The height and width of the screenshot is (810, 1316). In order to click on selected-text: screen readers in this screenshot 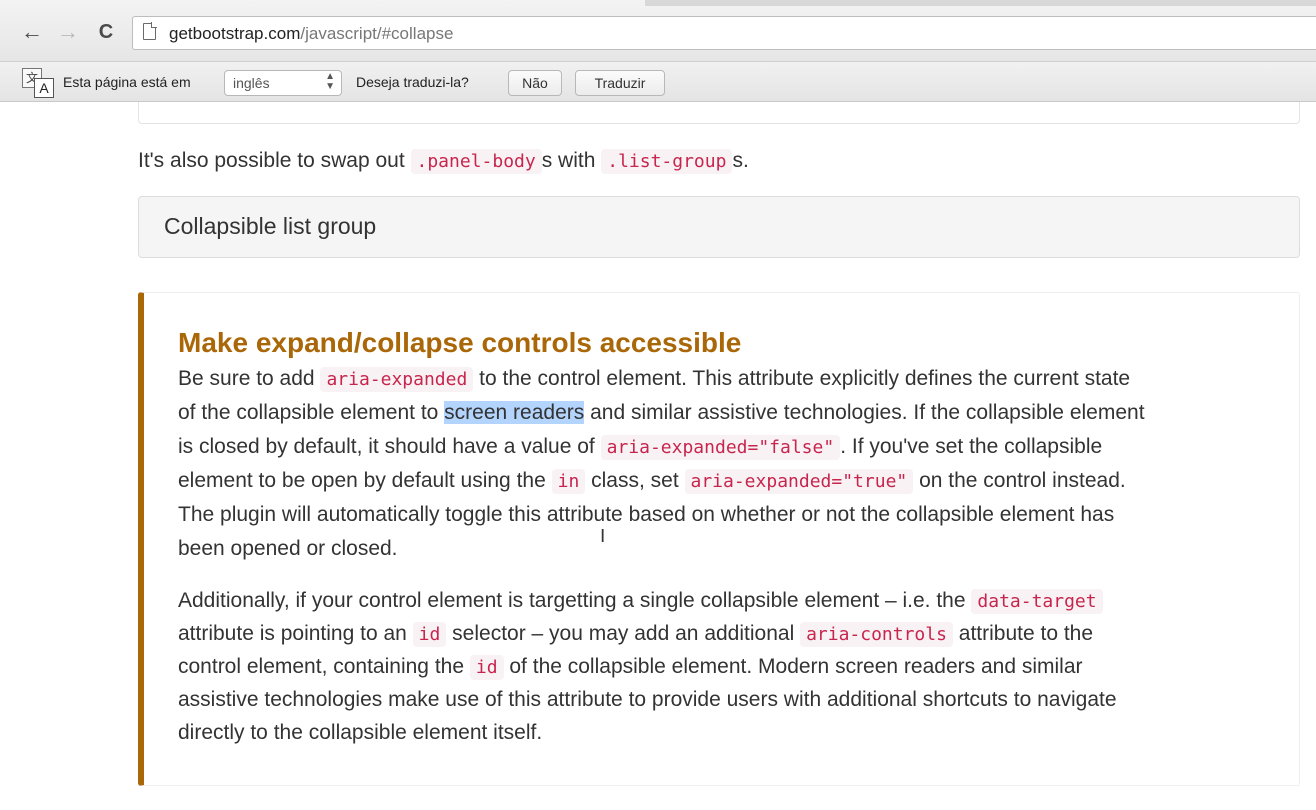, I will do `click(514, 412)`.